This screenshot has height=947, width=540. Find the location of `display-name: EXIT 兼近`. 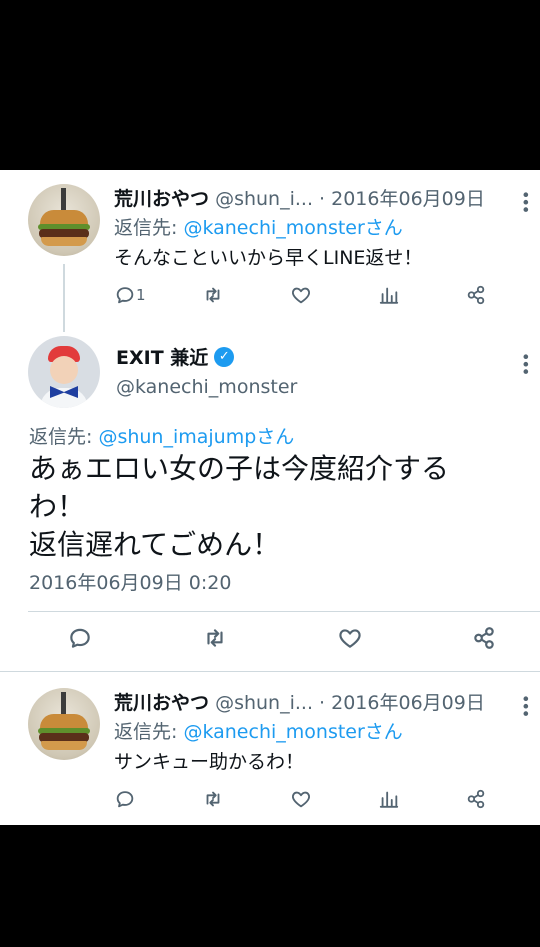

display-name: EXIT 兼近 is located at coordinates (162, 356).